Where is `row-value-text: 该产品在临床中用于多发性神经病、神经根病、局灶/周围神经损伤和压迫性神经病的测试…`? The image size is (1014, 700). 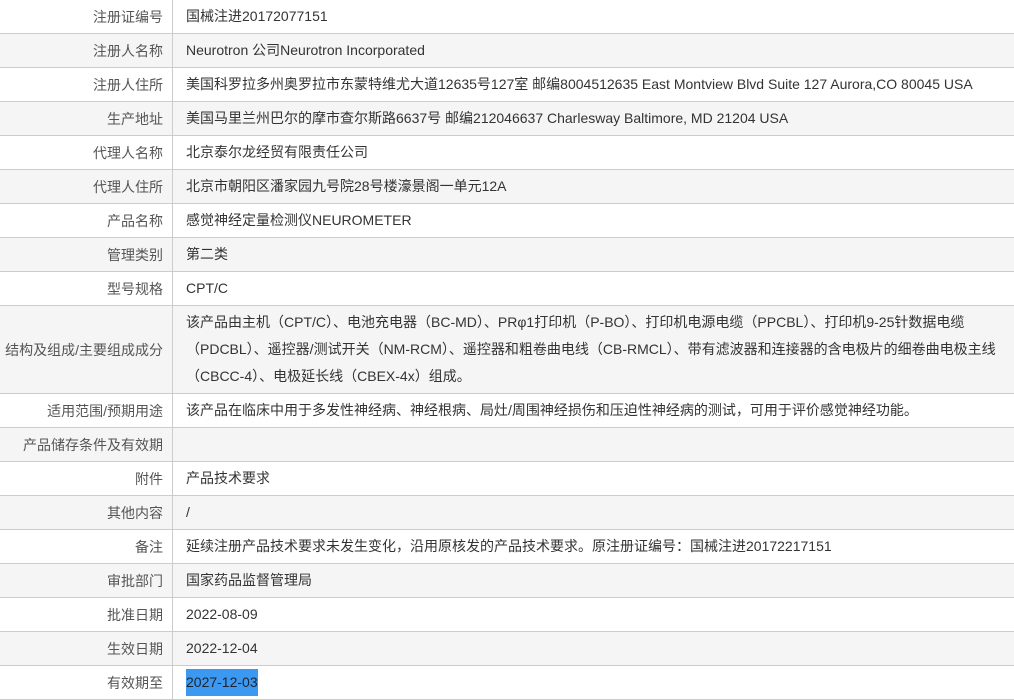 row-value-text: 该产品在临床中用于多发性神经病、神经根病、局灶/周围神经损伤和压迫性神经病的测试… is located at coordinates (552, 410).